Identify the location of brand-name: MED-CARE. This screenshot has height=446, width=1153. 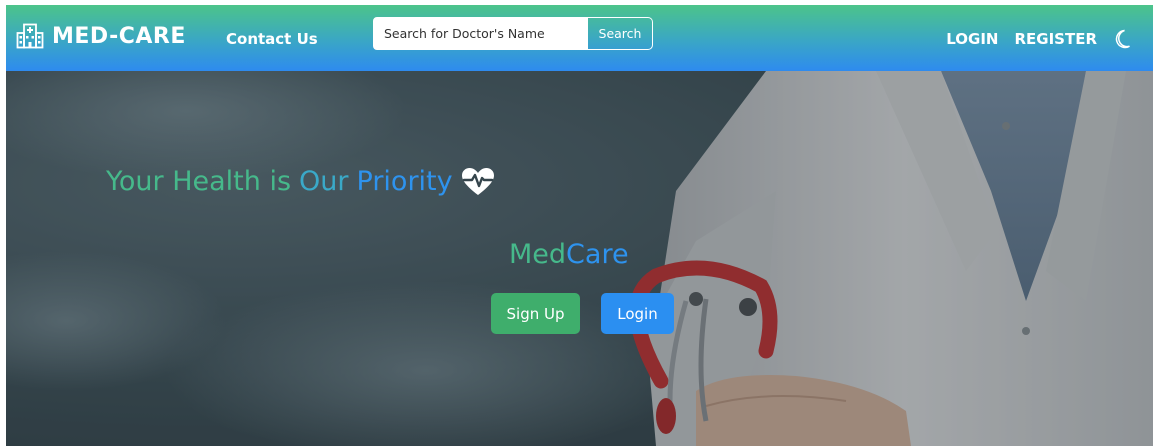
(119, 36).